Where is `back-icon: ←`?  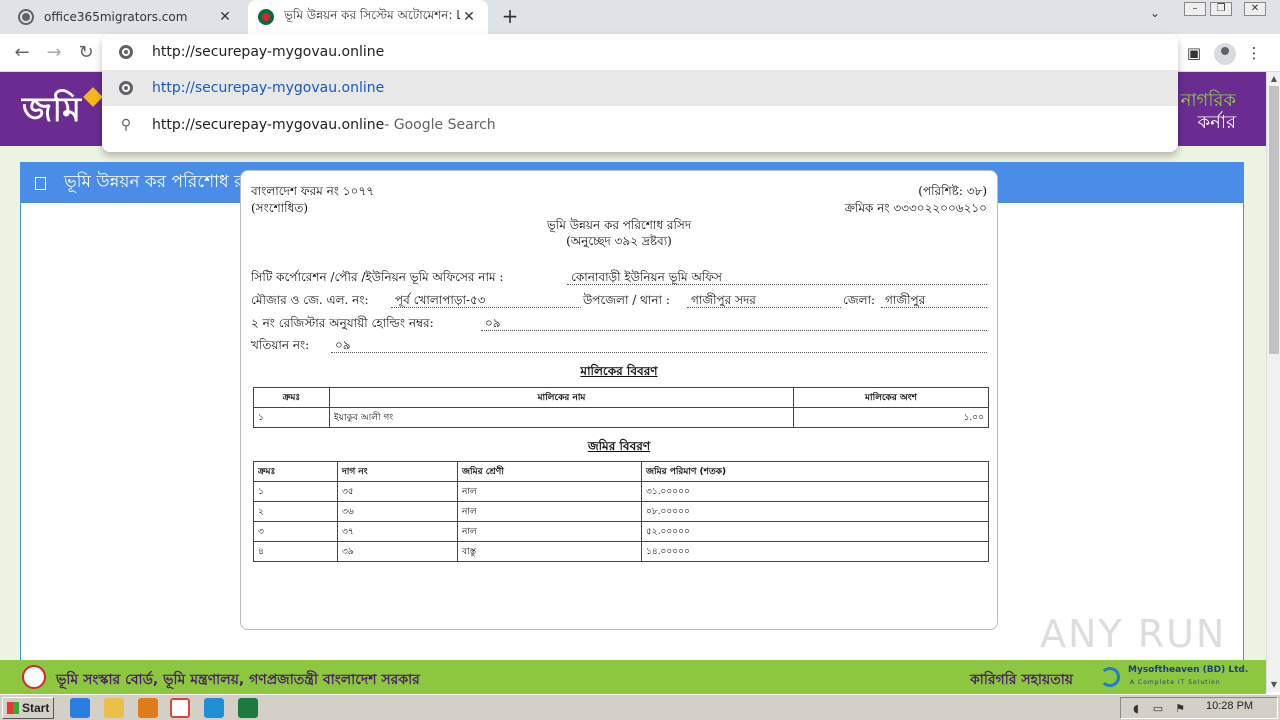
back-icon: ← is located at coordinates (22, 53).